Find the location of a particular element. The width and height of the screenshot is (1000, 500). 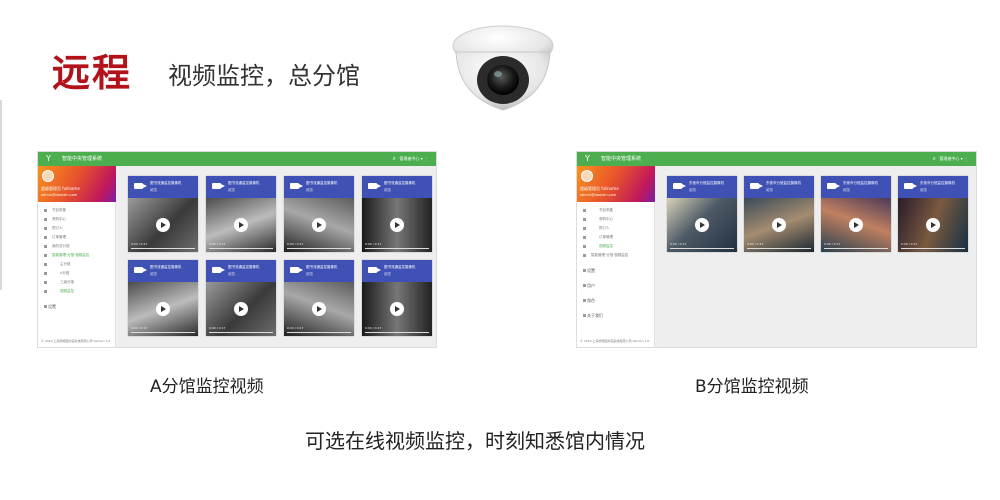

sidebar-item: 角色 is located at coordinates (616, 300).